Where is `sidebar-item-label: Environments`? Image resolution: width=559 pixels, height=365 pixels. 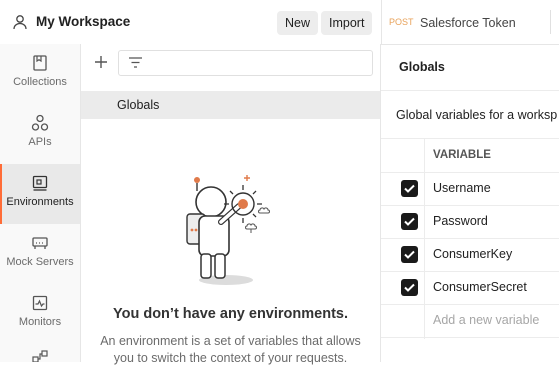
sidebar-item-label: Environments is located at coordinates (40, 202).